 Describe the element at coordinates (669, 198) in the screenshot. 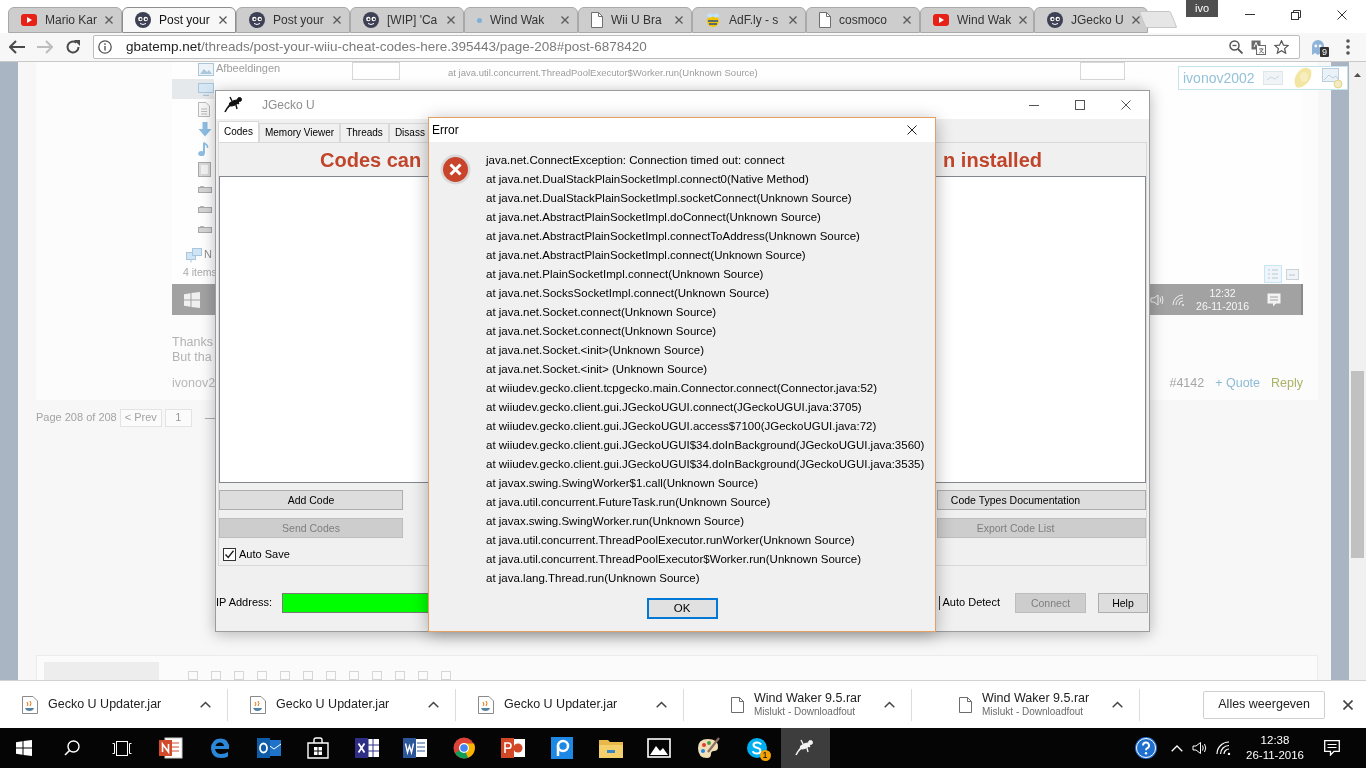

I see `error-message-line: at java.net.DualStackPlainSocketImpl.socketConnect(Unknown Source)` at that location.